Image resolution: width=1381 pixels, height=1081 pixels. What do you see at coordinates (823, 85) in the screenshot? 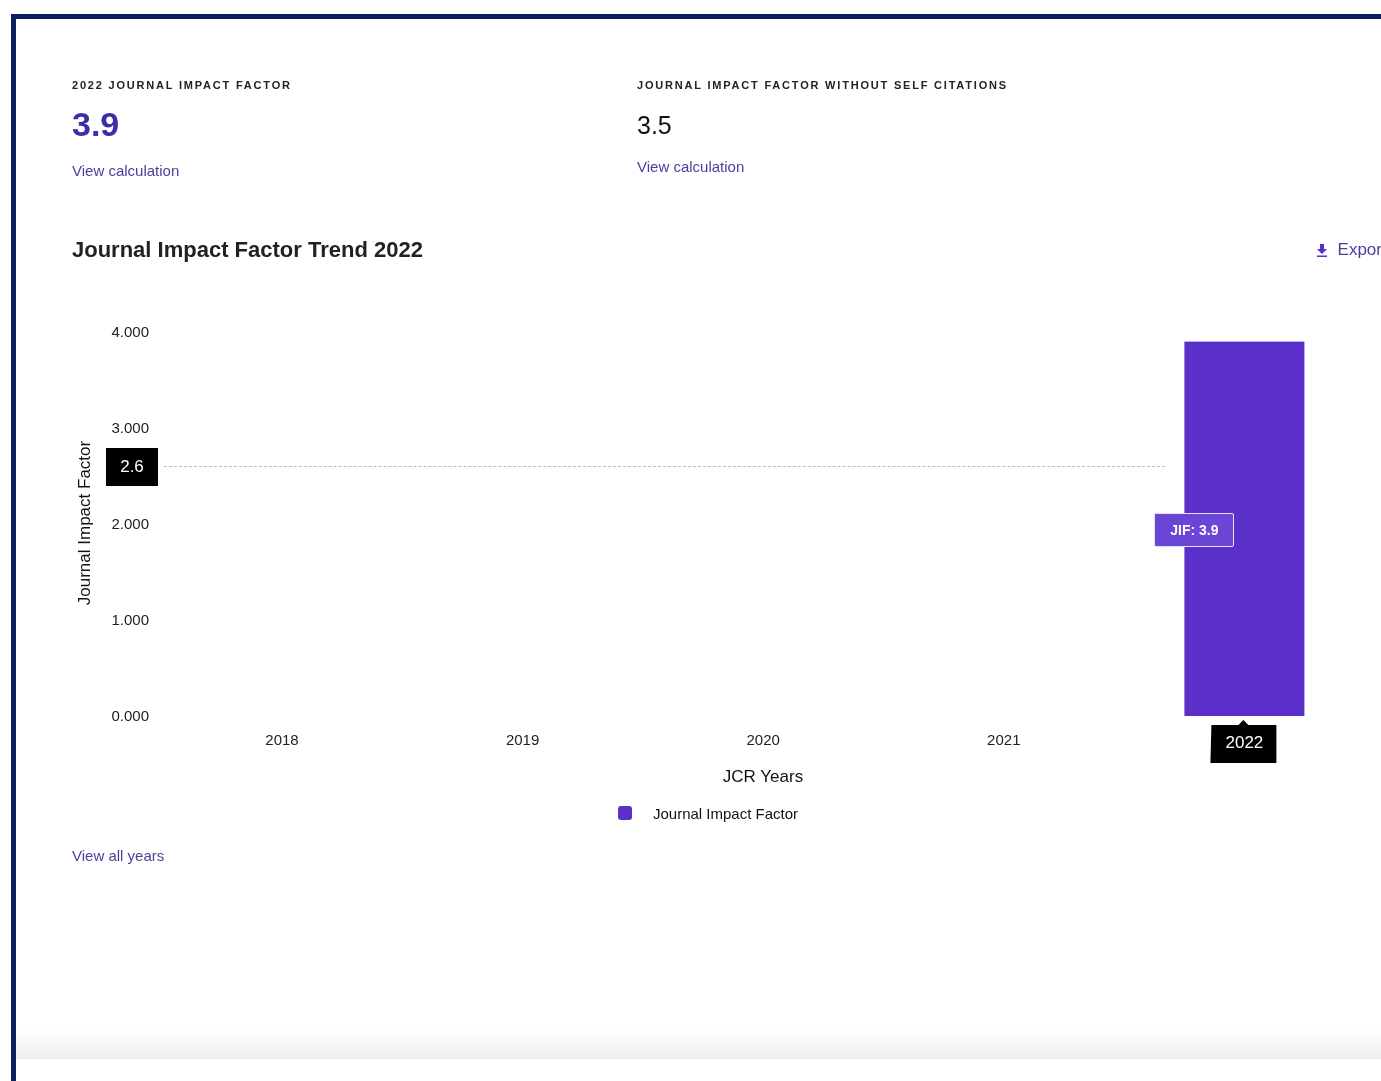
I see `metric-label: JOURNAL IMPACT FACTOR WITHOUT SELF CITATIONS` at bounding box center [823, 85].